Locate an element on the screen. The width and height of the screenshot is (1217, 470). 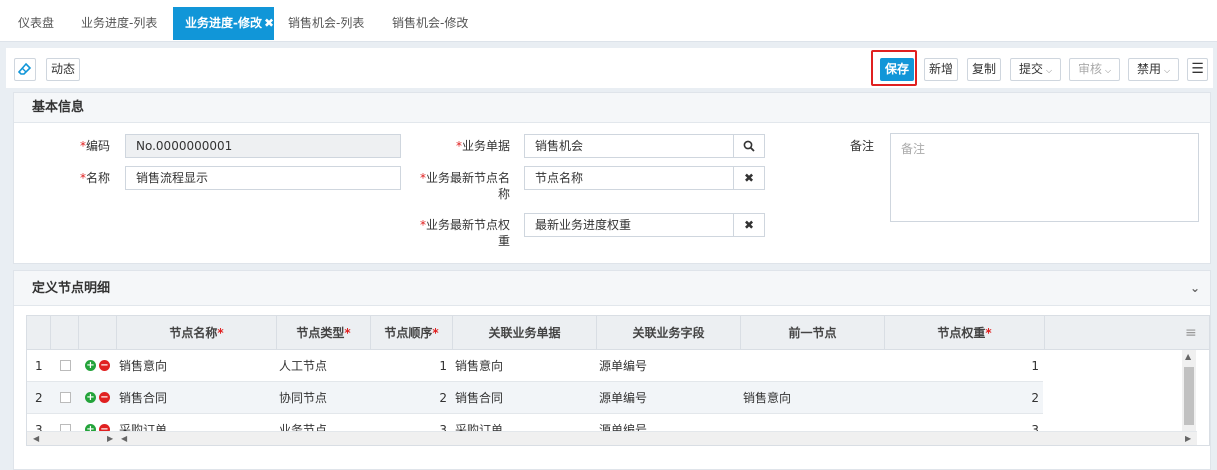
menu-icon: ☰ is located at coordinates (1197, 69).